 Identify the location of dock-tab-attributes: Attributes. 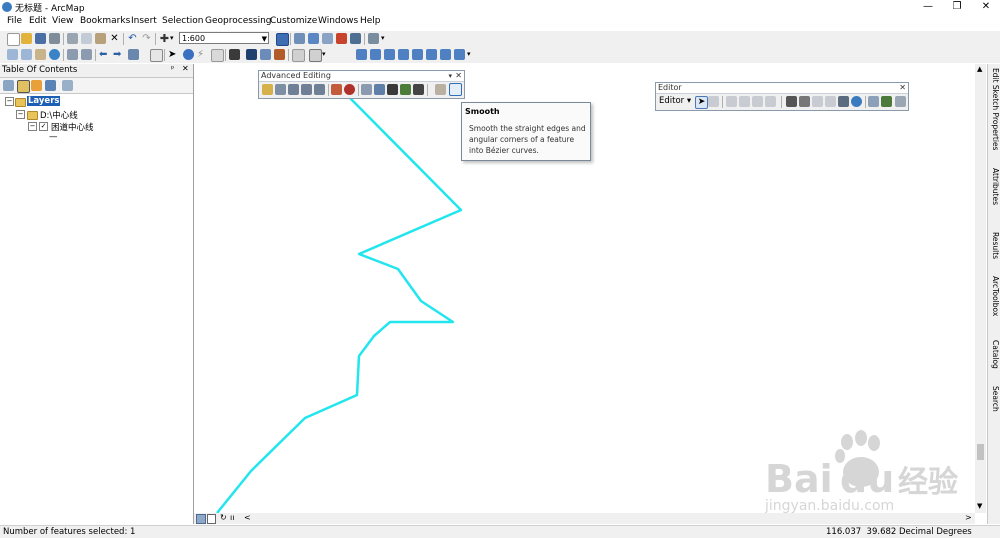
(994, 186).